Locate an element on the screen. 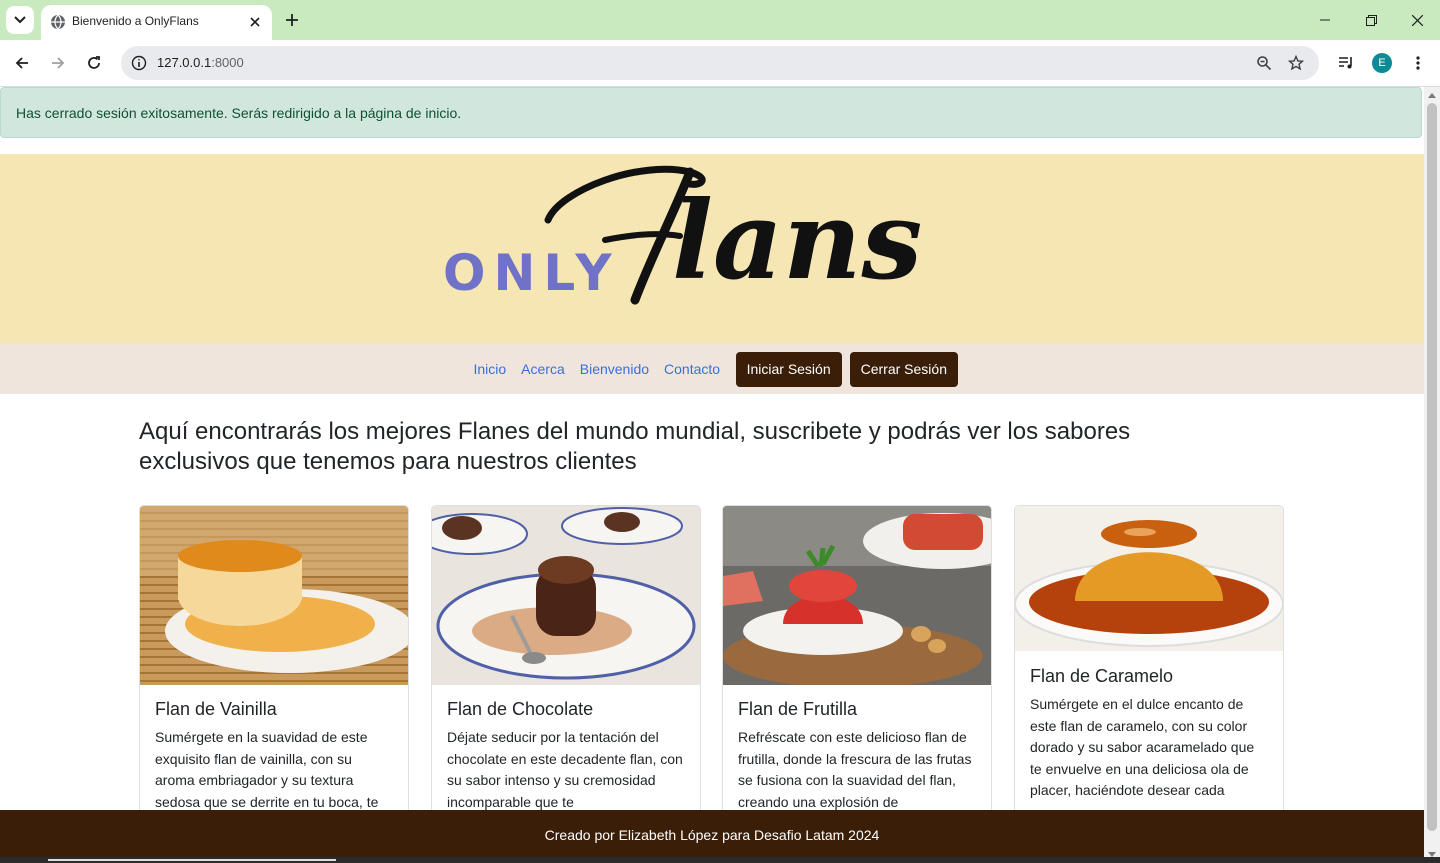  minimize-icon is located at coordinates (1325, 20).